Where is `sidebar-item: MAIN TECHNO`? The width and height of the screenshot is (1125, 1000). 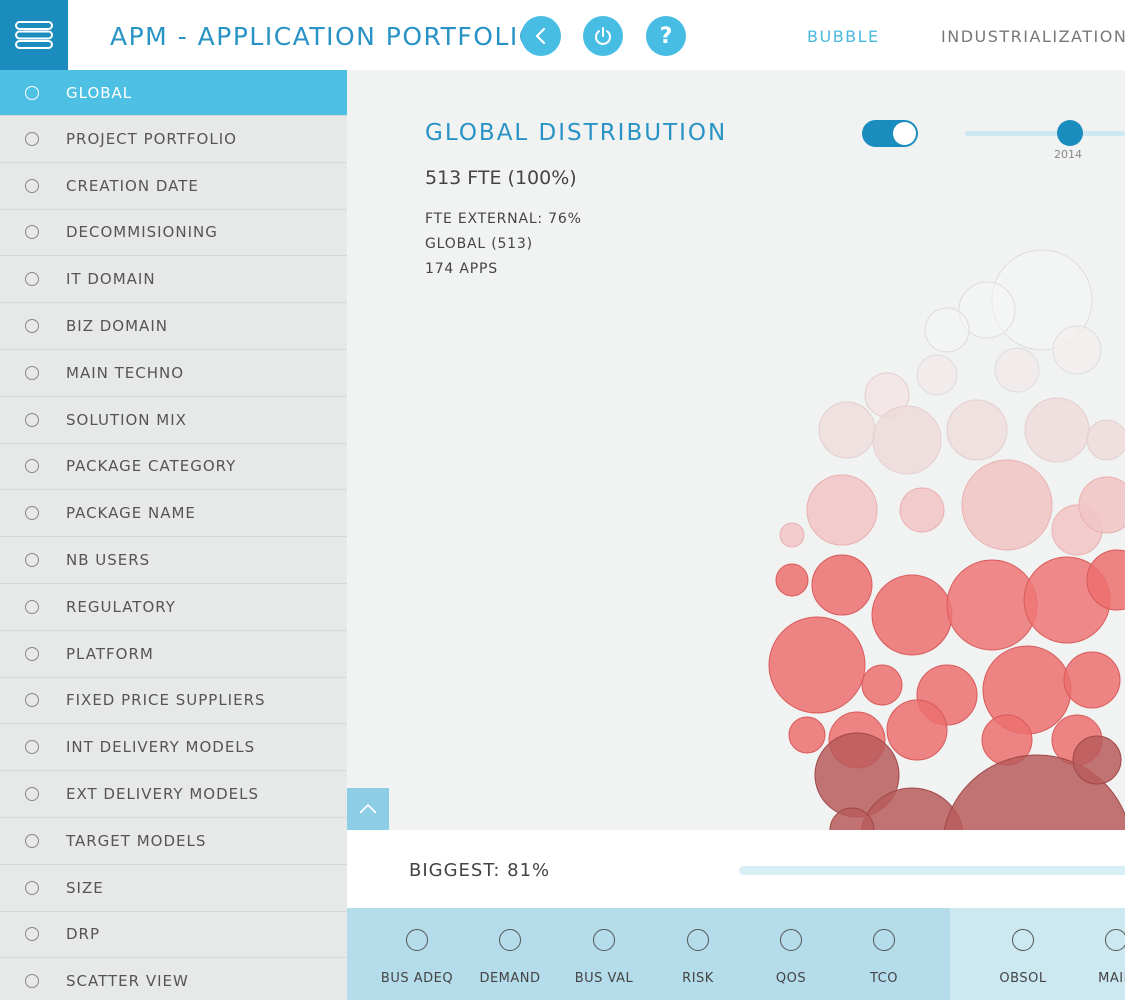 sidebar-item: MAIN TECHNO is located at coordinates (173, 373).